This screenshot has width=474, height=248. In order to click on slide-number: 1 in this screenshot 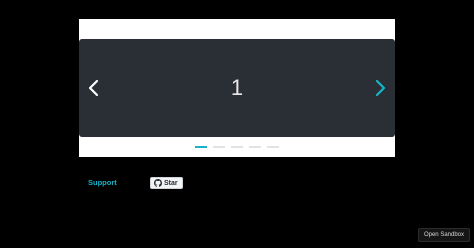, I will do `click(237, 87)`.